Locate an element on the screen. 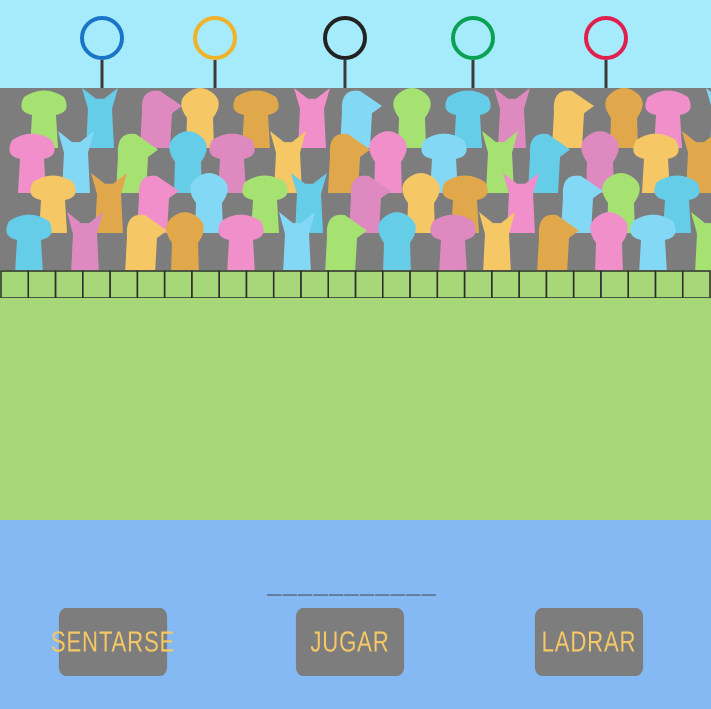 The height and width of the screenshot is (709, 711). jugar-button: JUGAR is located at coordinates (350, 642).